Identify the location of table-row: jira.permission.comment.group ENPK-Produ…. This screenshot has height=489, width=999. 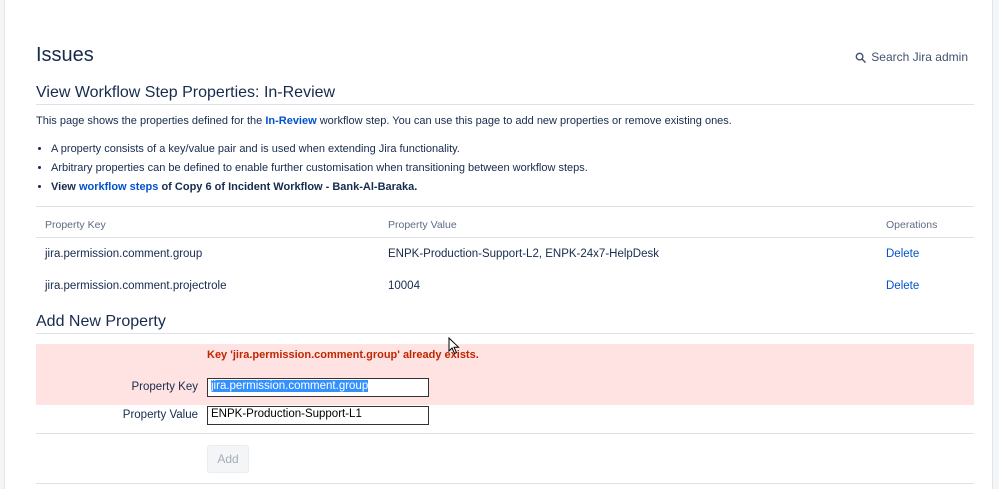
(505, 254).